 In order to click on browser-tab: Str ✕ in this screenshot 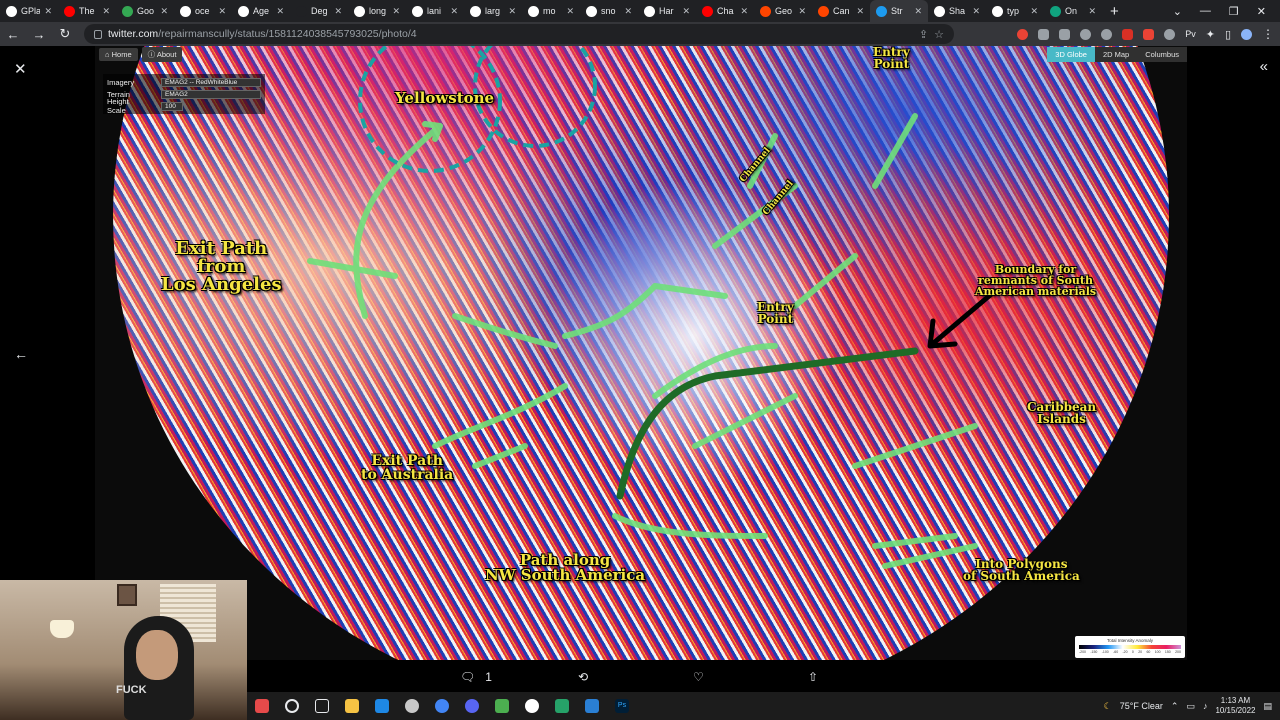, I will do `click(899, 11)`.